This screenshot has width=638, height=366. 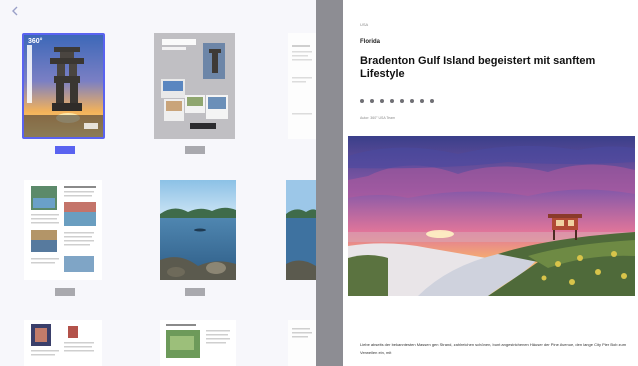 I want to click on page-3-image, so click(x=302, y=86).